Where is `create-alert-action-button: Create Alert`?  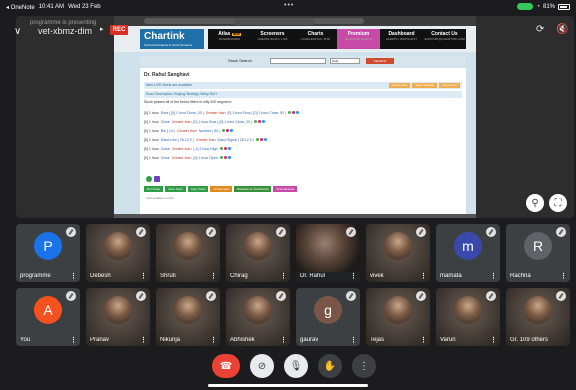 create-alert-action-button: Create Alert is located at coordinates (221, 189).